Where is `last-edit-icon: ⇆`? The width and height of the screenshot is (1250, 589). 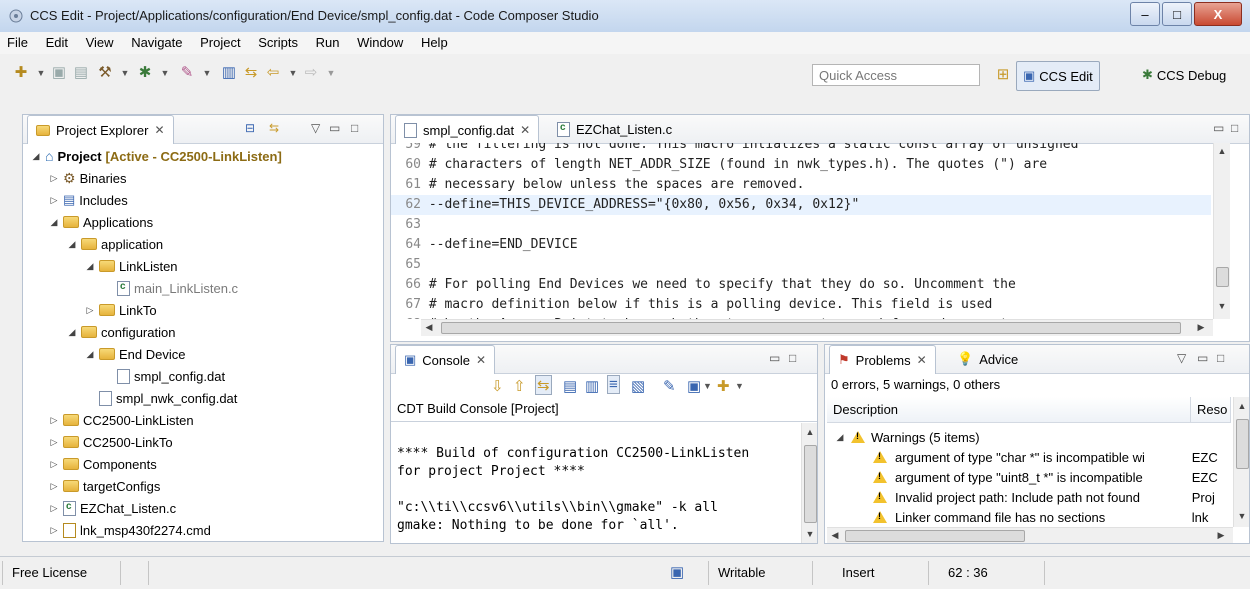 last-edit-icon: ⇆ is located at coordinates (251, 73).